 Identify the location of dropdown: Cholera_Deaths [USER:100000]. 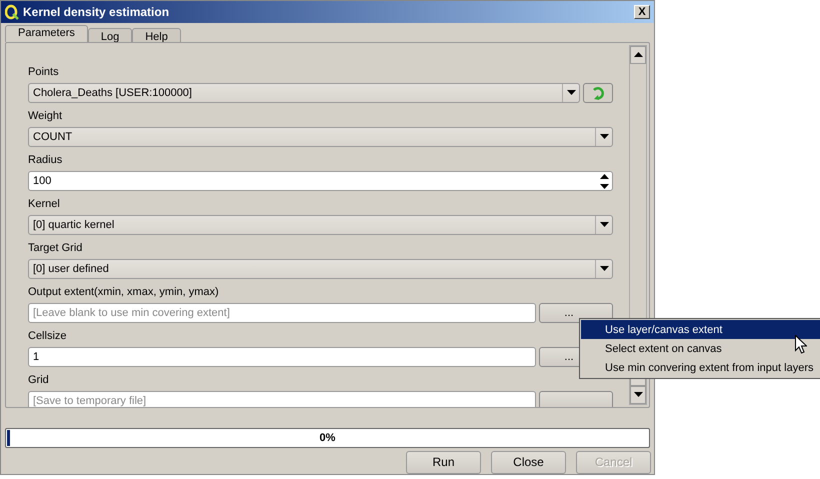
(304, 92).